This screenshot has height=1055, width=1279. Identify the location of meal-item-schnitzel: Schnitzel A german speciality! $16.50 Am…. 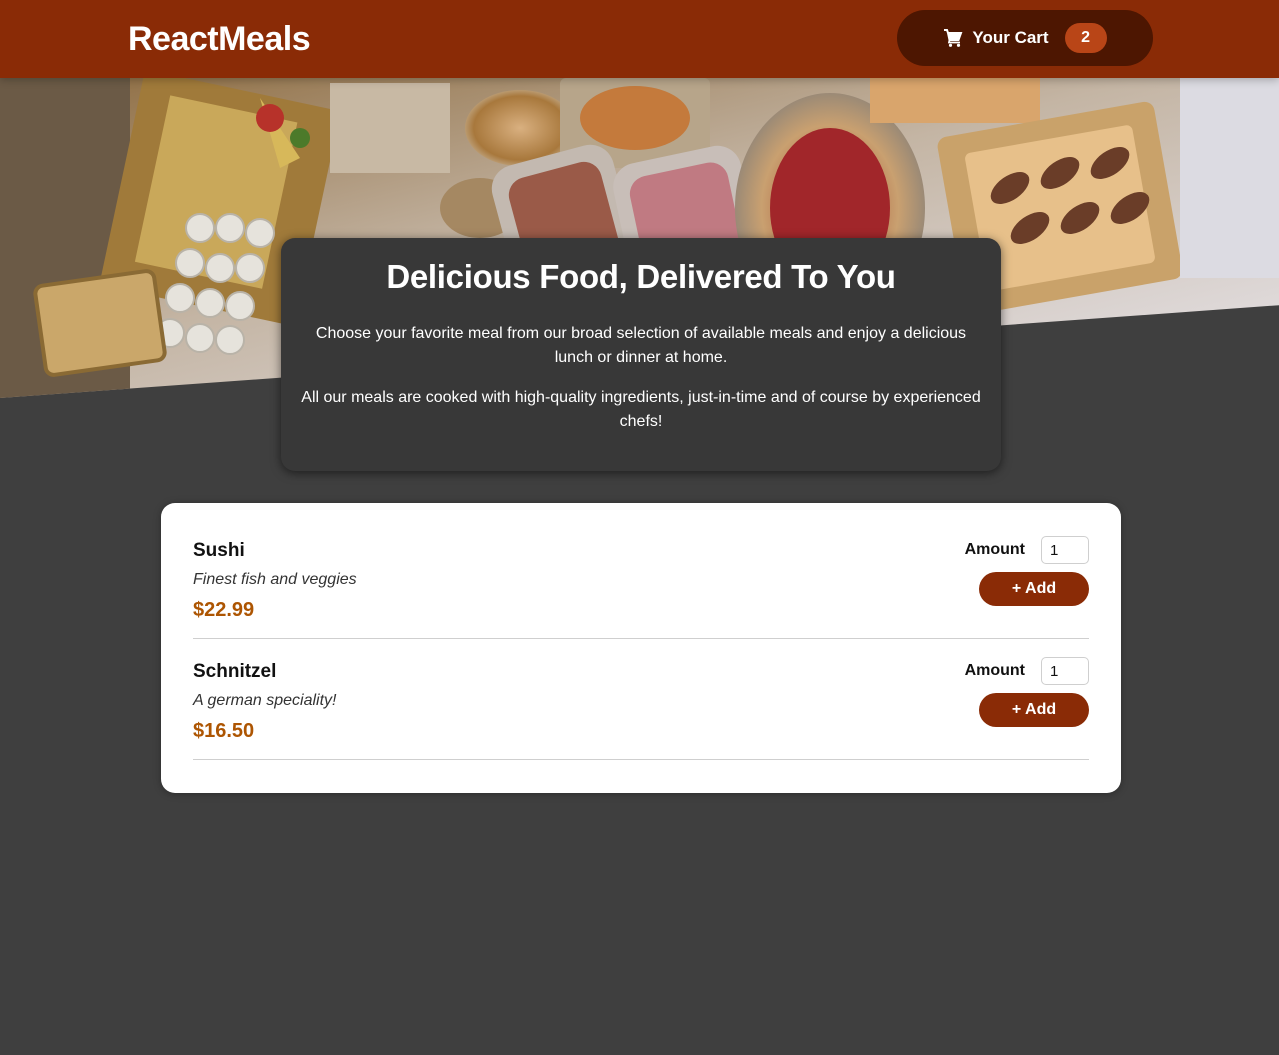
(641, 699).